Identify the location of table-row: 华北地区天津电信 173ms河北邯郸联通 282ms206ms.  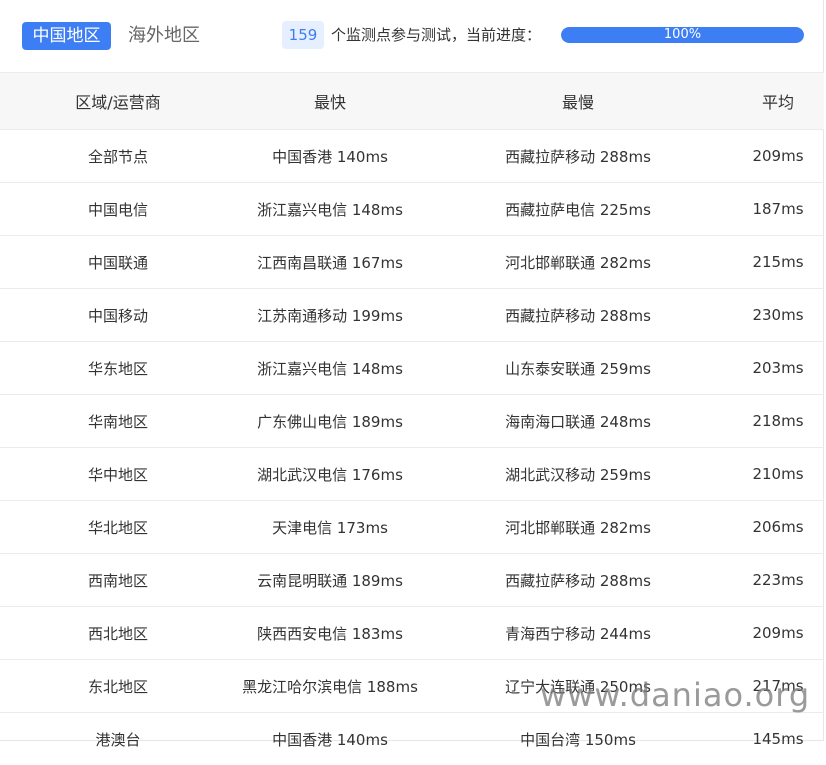
(412, 527).